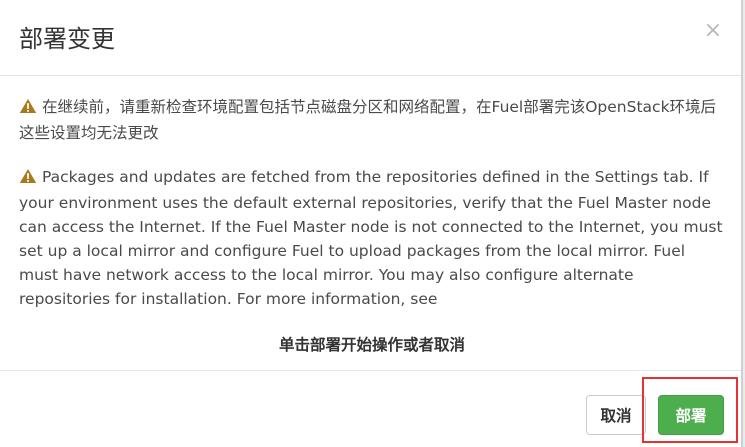 The width and height of the screenshot is (745, 447). I want to click on cancel-button: 取消, so click(616, 415).